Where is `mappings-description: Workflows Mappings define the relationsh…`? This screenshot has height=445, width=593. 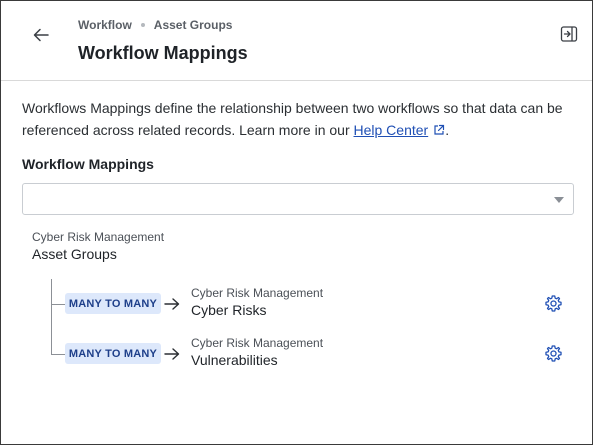 mappings-description: Workflows Mappings define the relationsh… is located at coordinates (294, 119).